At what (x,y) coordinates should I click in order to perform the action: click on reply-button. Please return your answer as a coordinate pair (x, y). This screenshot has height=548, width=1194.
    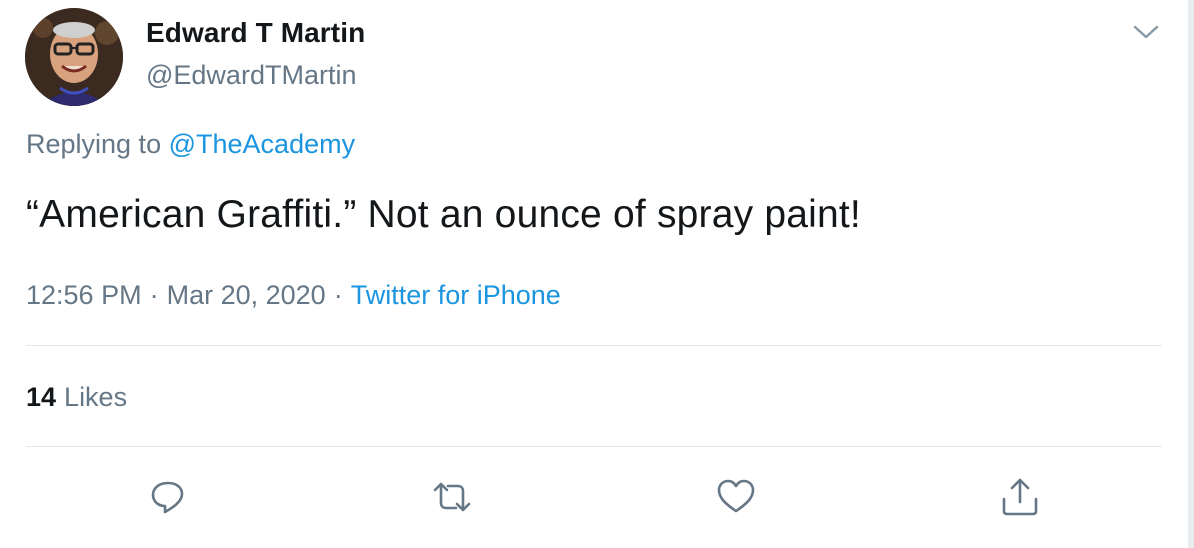
    Looking at the image, I should click on (168, 497).